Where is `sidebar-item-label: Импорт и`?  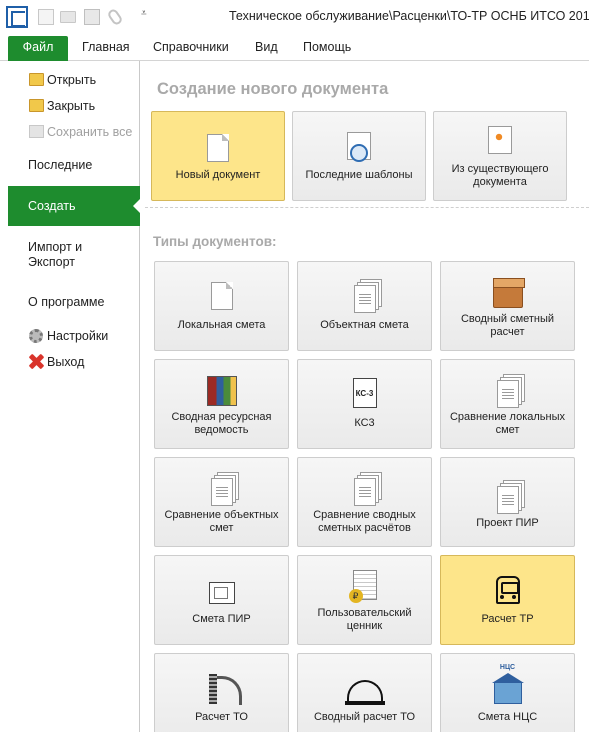
sidebar-item-label: Импорт и is located at coordinates (55, 247).